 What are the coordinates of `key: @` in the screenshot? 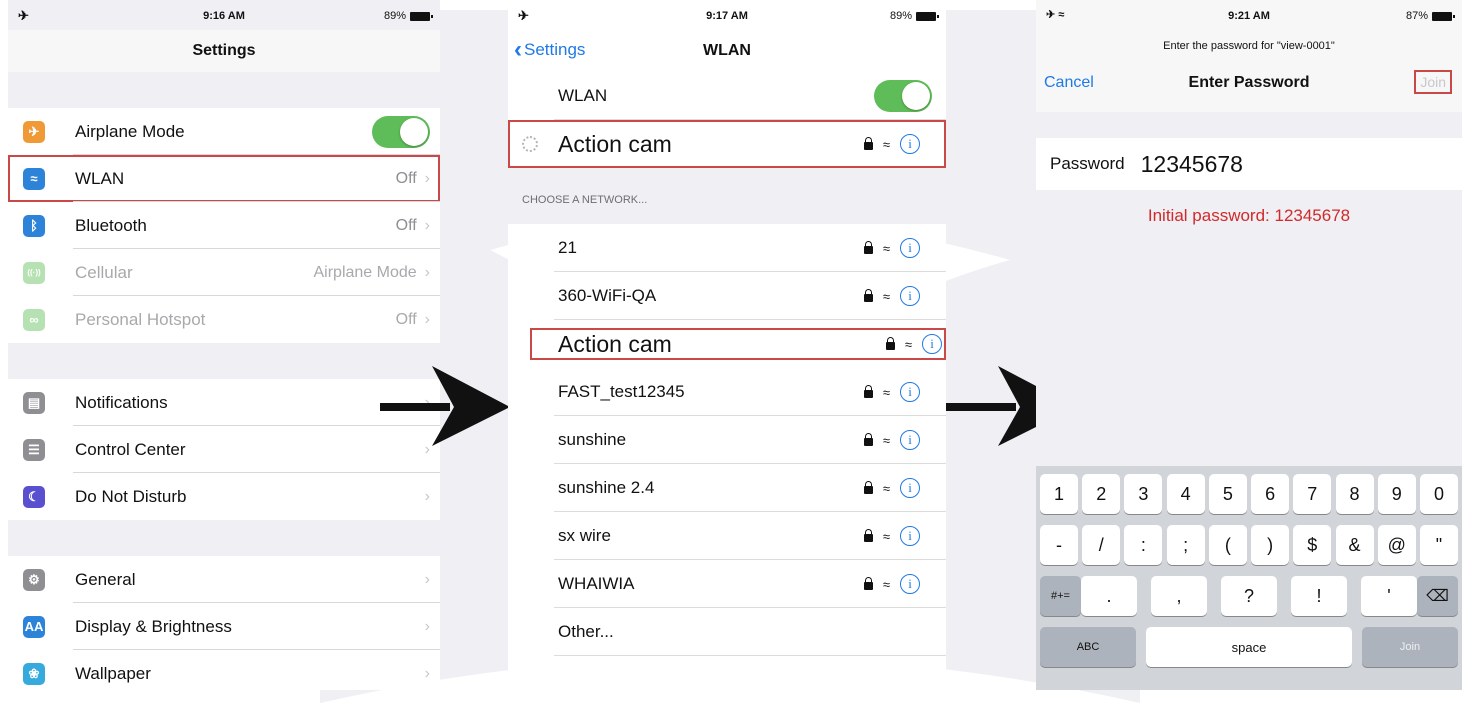 It's located at (1396, 545).